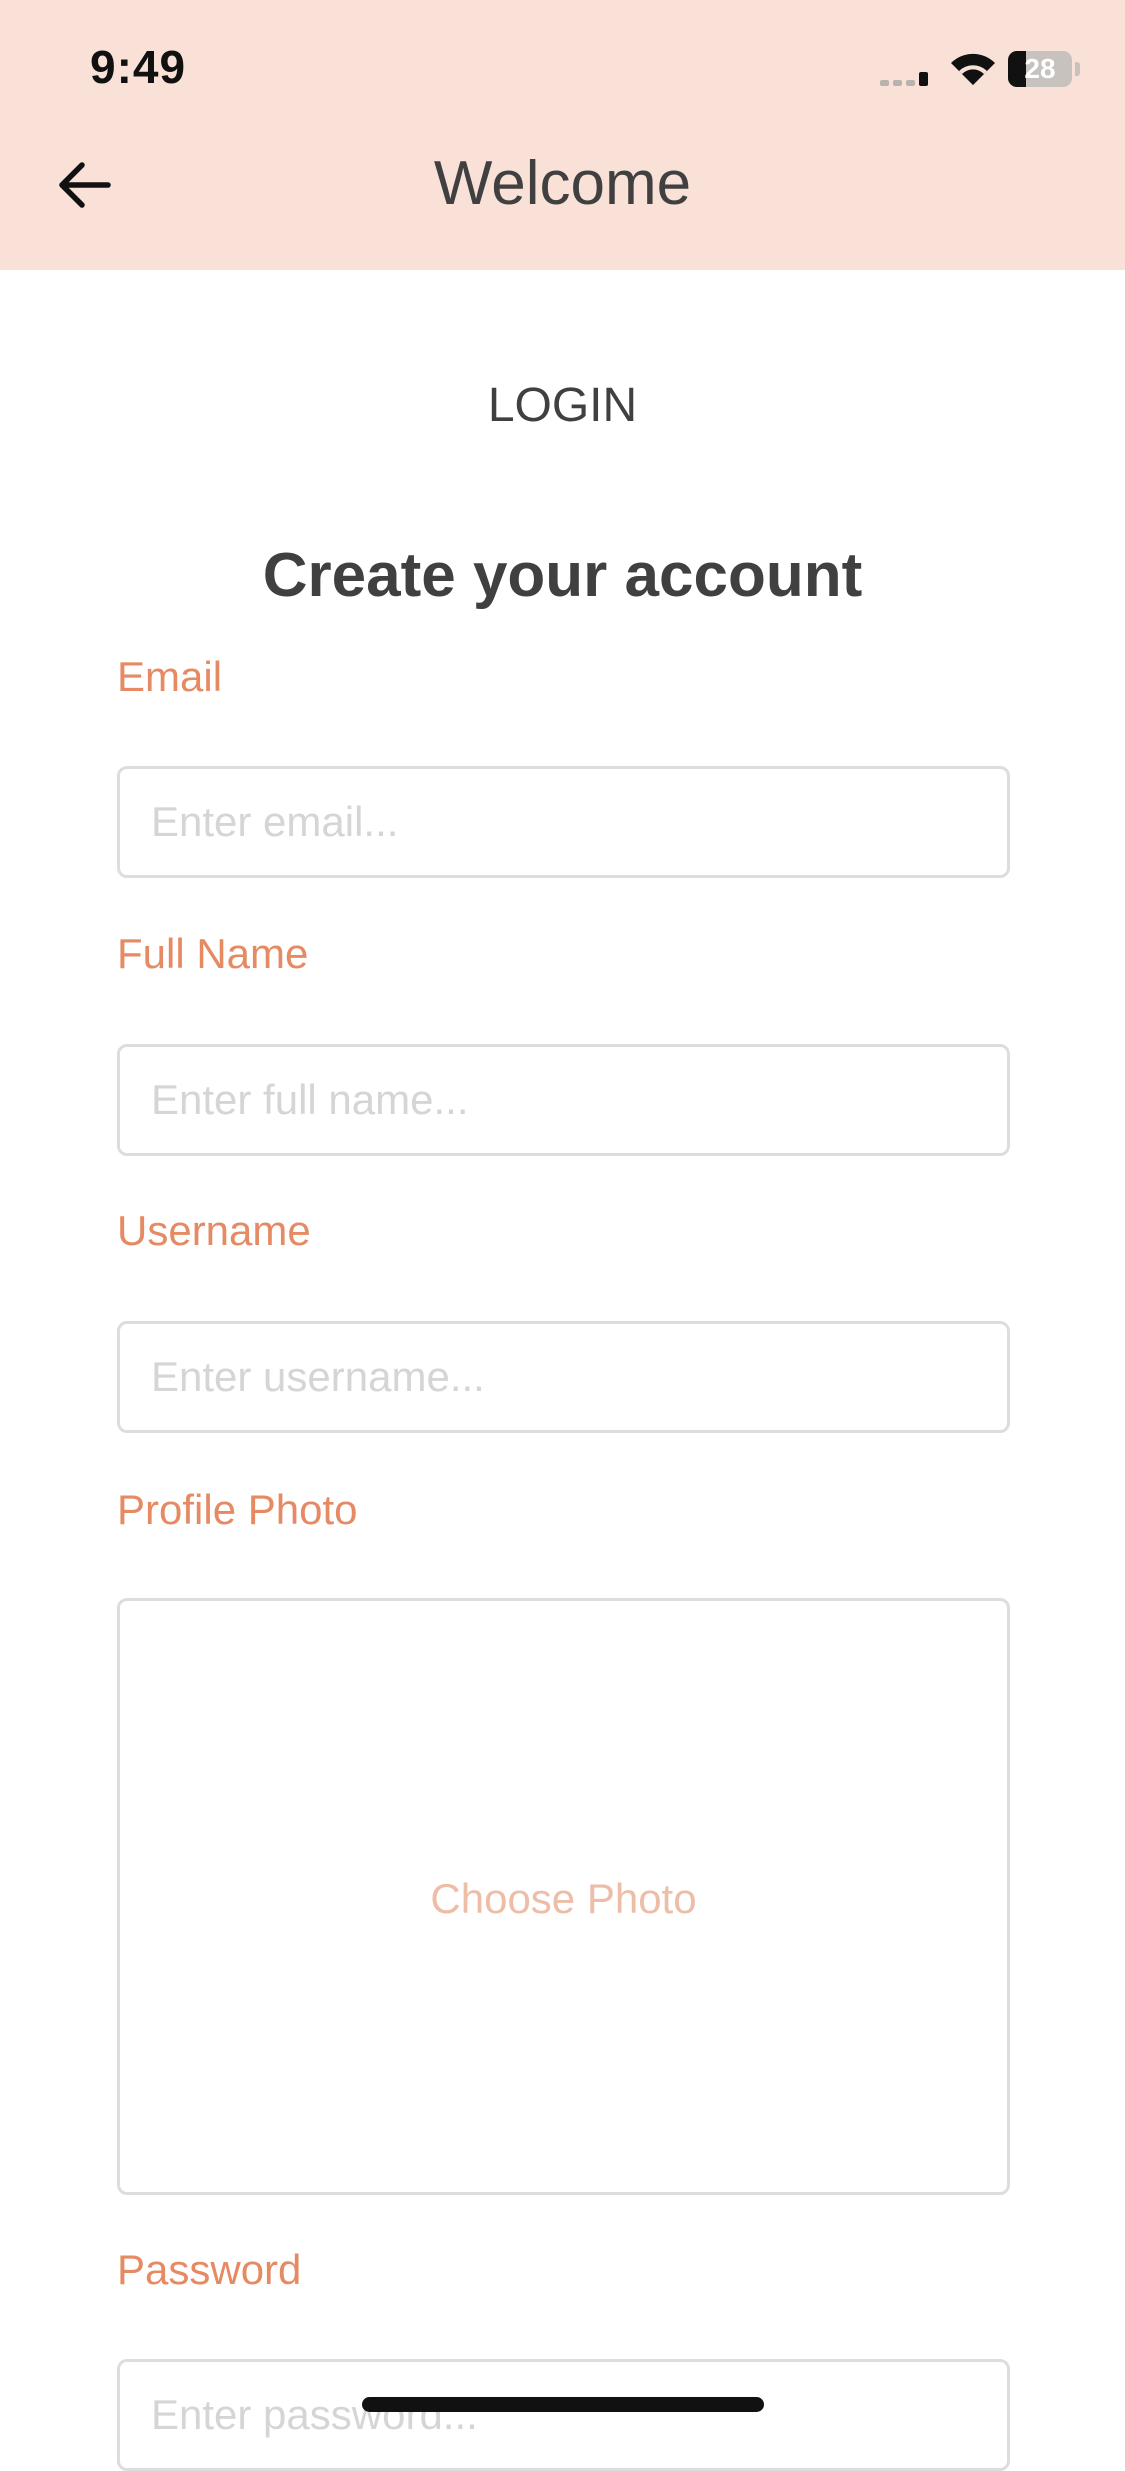 The width and height of the screenshot is (1125, 2471). I want to click on cellular-signal-icon, so click(906, 79).